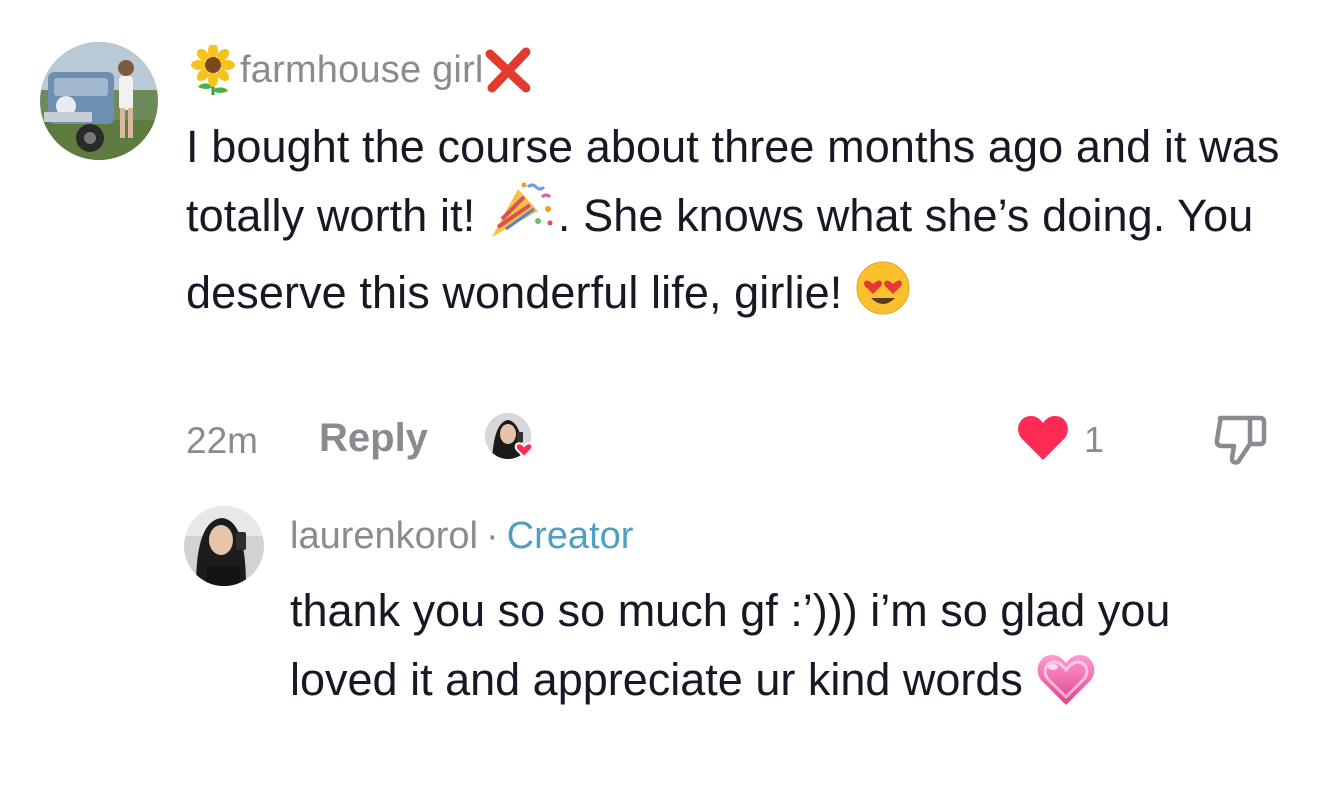  I want to click on comment-username-row: farmhouse girl, so click(361, 70).